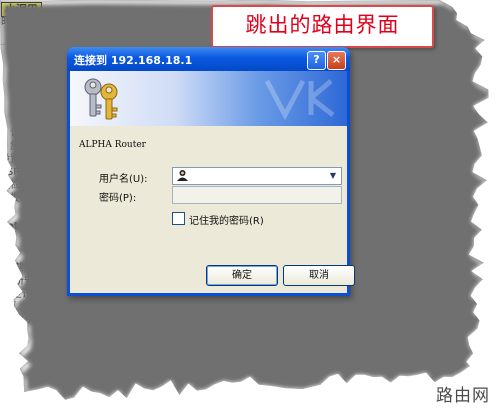 This screenshot has width=500, height=412. I want to click on page-text-line: net 选项., so click(23, 226).